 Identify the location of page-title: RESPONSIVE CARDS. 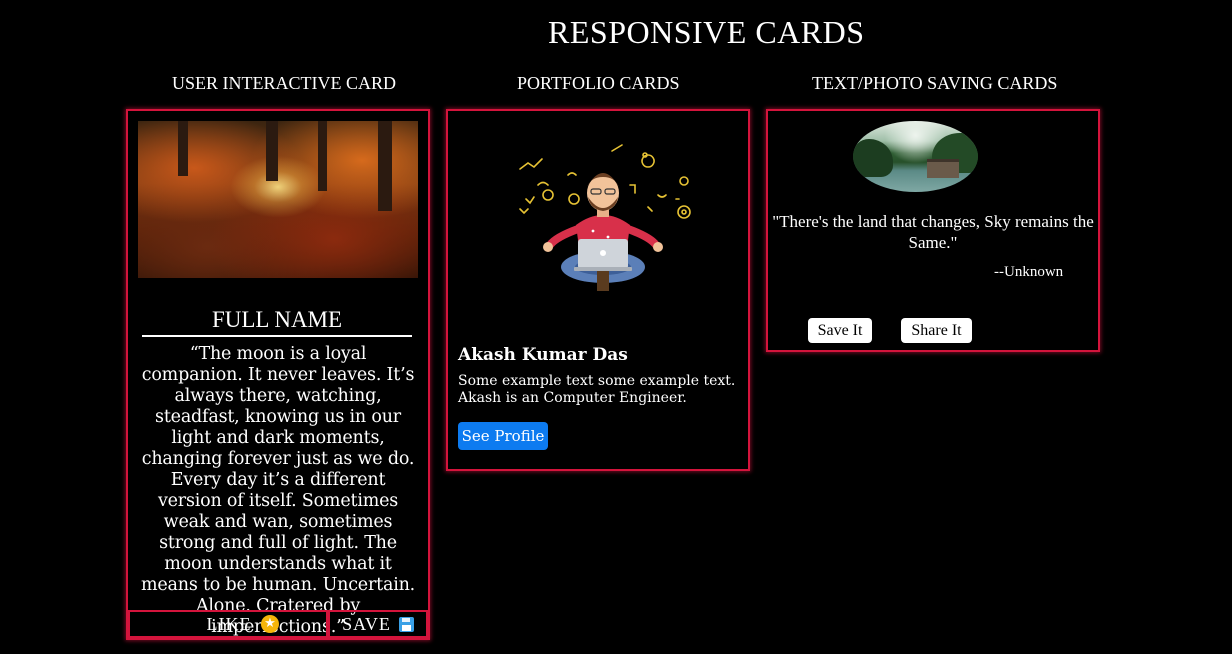
(706, 32).